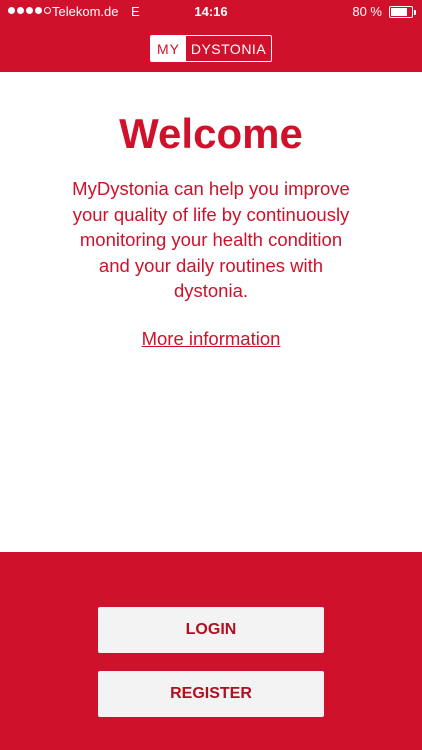 The image size is (422, 750). What do you see at coordinates (211, 133) in the screenshot?
I see `page-title: Welcome` at bounding box center [211, 133].